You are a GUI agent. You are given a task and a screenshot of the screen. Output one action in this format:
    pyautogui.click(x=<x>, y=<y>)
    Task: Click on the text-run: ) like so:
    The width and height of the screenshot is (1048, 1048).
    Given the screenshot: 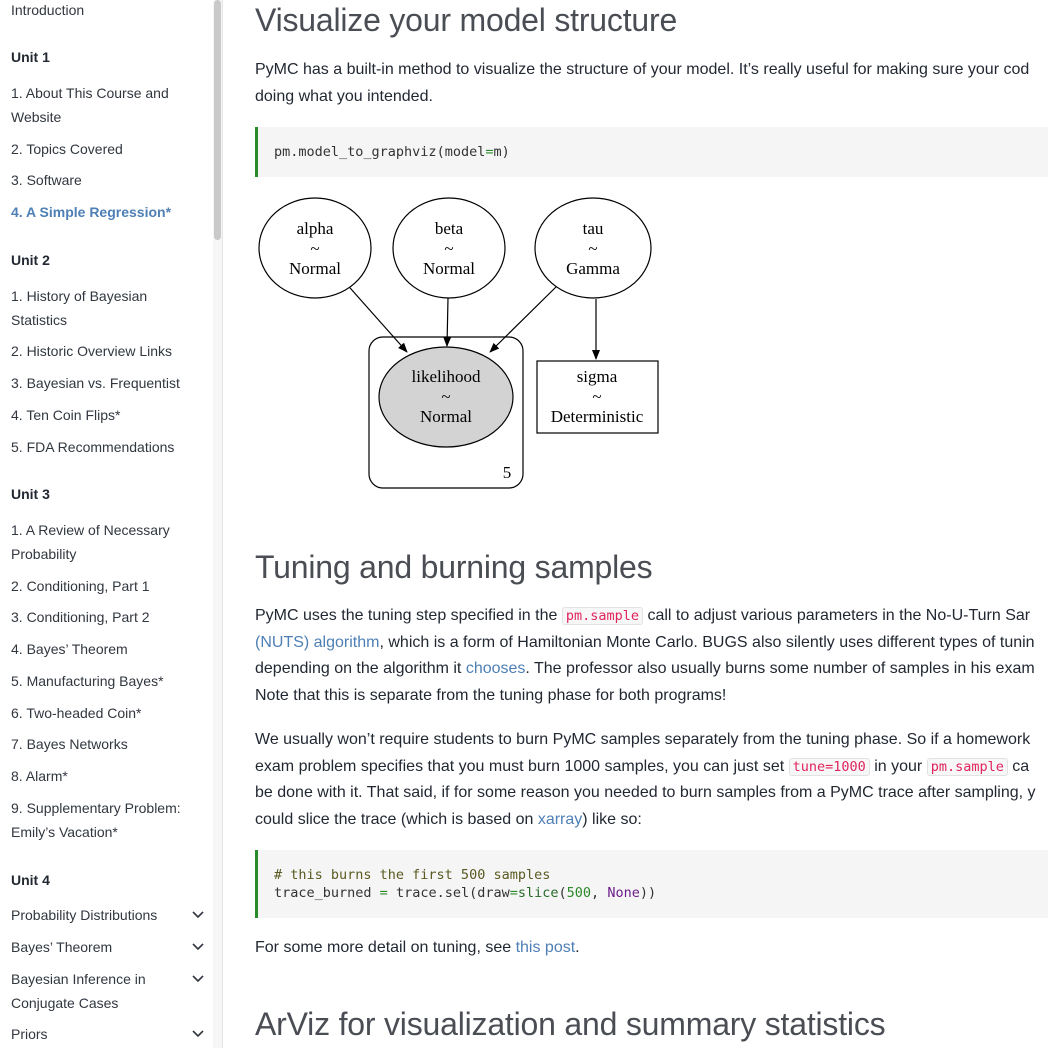 What is the action you would take?
    pyautogui.click(x=612, y=819)
    